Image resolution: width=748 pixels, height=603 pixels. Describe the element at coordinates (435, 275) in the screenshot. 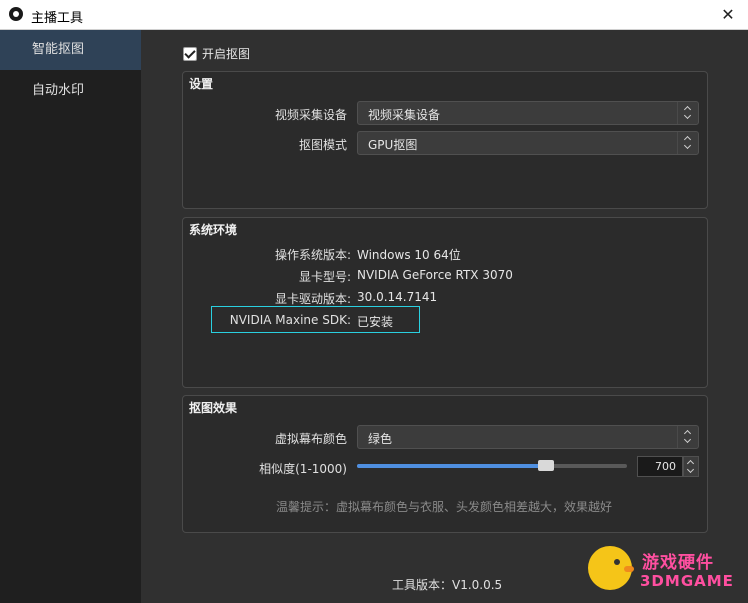

I see `gpu-model-value: NVIDIA GeForce RTX 3070` at that location.